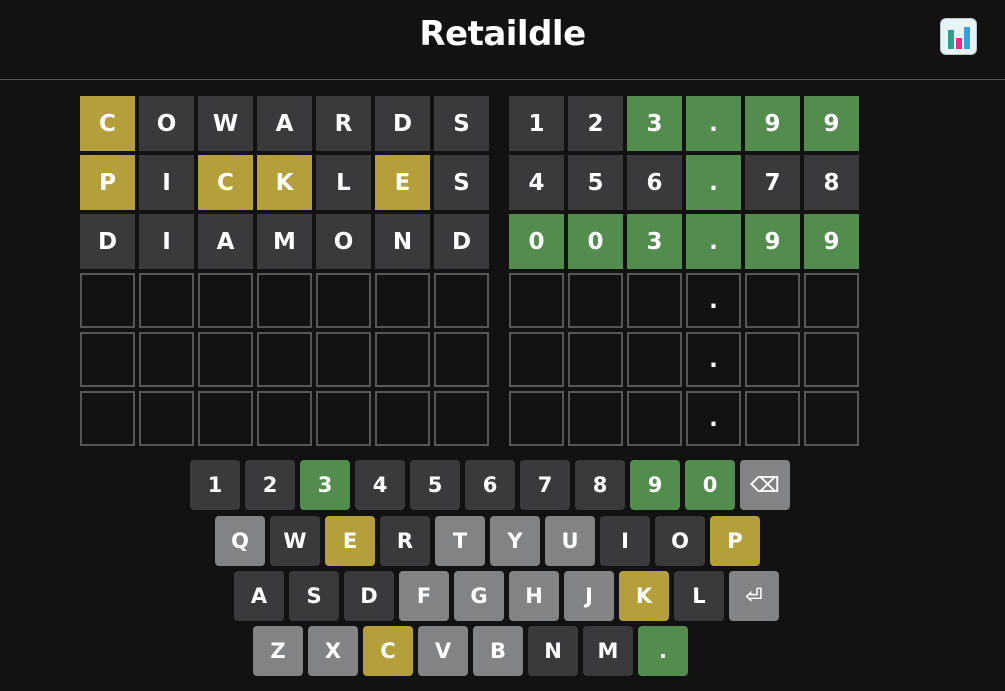  I want to click on key-1: 1, so click(215, 485).